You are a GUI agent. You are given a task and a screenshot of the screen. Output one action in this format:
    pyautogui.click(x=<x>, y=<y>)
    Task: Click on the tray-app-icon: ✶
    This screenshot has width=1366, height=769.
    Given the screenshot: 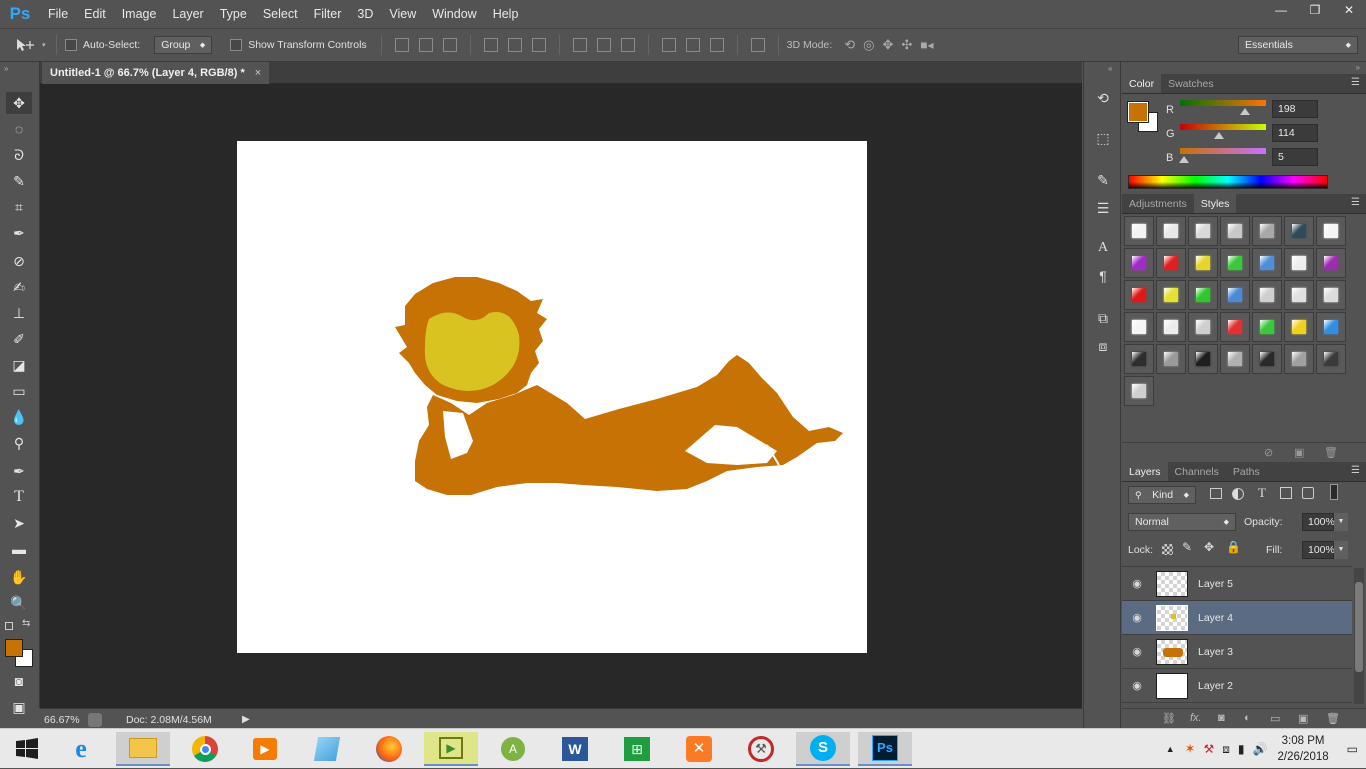 What is the action you would take?
    pyautogui.click(x=1190, y=749)
    